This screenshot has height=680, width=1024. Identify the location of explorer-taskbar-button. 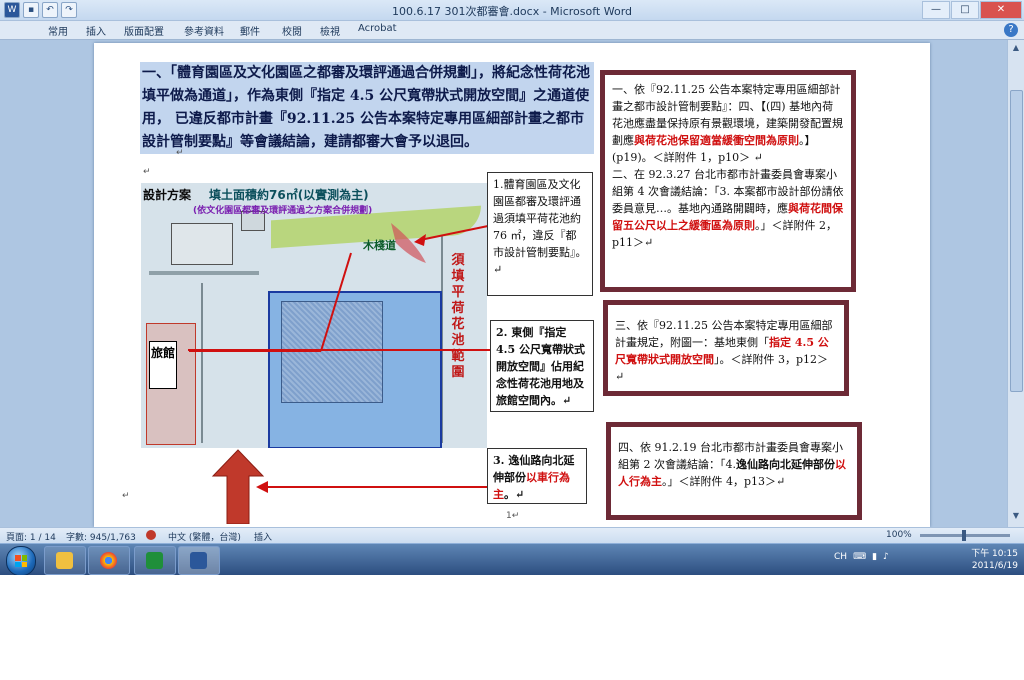
(65, 560).